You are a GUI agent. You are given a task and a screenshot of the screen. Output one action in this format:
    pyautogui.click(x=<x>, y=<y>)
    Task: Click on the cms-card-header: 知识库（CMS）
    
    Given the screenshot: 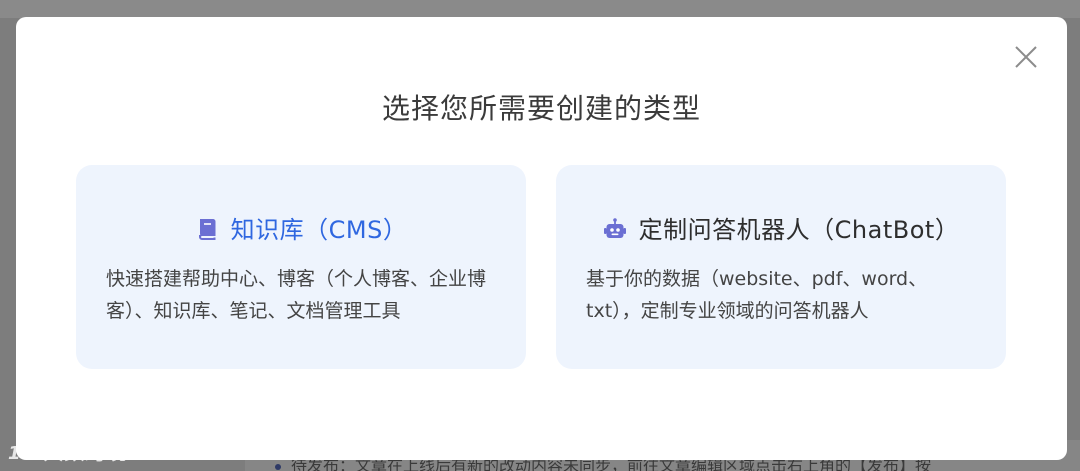 What is the action you would take?
    pyautogui.click(x=301, y=227)
    